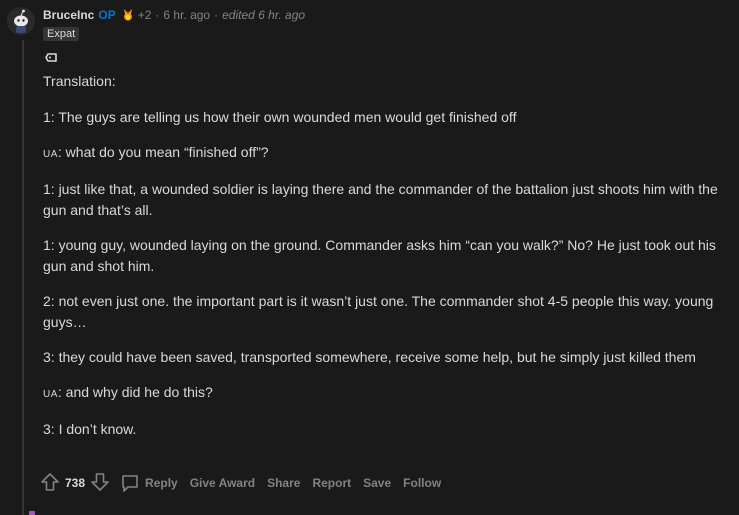 The width and height of the screenshot is (739, 515). What do you see at coordinates (107, 15) in the screenshot?
I see `op-badge: OP` at bounding box center [107, 15].